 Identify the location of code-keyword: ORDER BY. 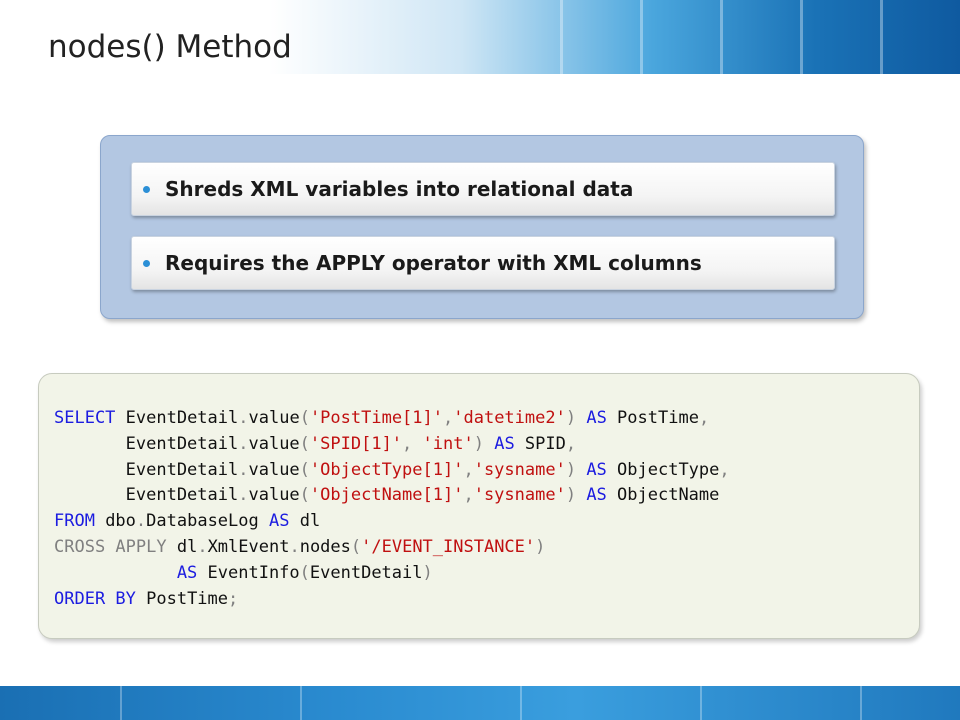
(95, 598).